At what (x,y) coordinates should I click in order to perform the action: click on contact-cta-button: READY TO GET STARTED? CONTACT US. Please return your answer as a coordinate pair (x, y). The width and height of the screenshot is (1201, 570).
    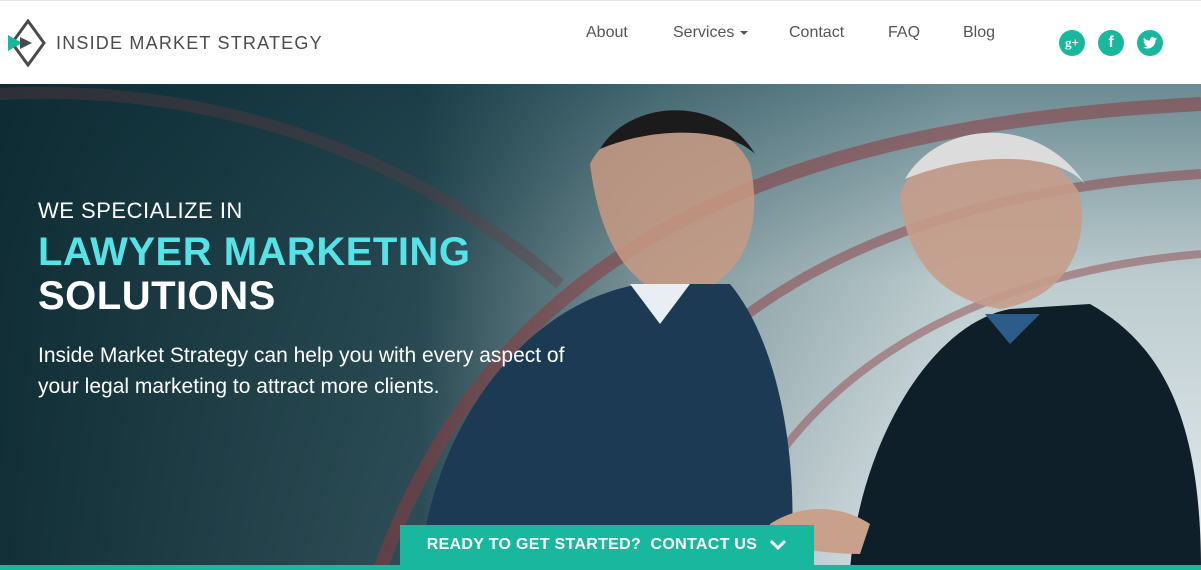
    Looking at the image, I should click on (607, 545).